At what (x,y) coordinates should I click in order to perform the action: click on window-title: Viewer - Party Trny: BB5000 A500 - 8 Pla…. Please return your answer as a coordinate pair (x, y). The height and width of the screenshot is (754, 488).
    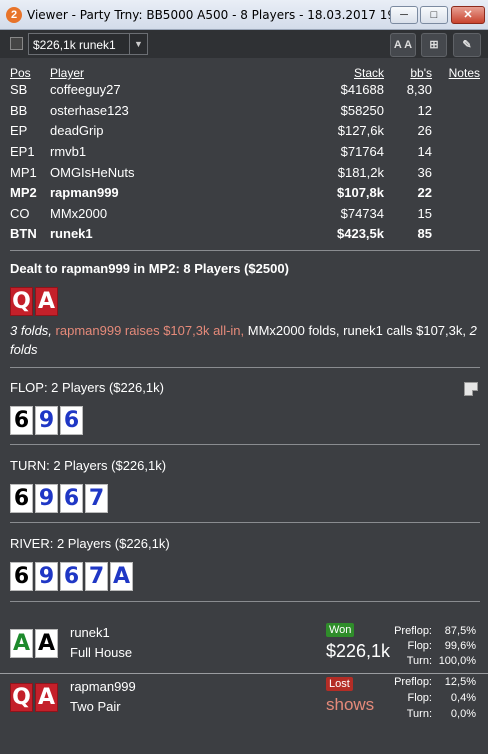
    Looking at the image, I should click on (221, 15).